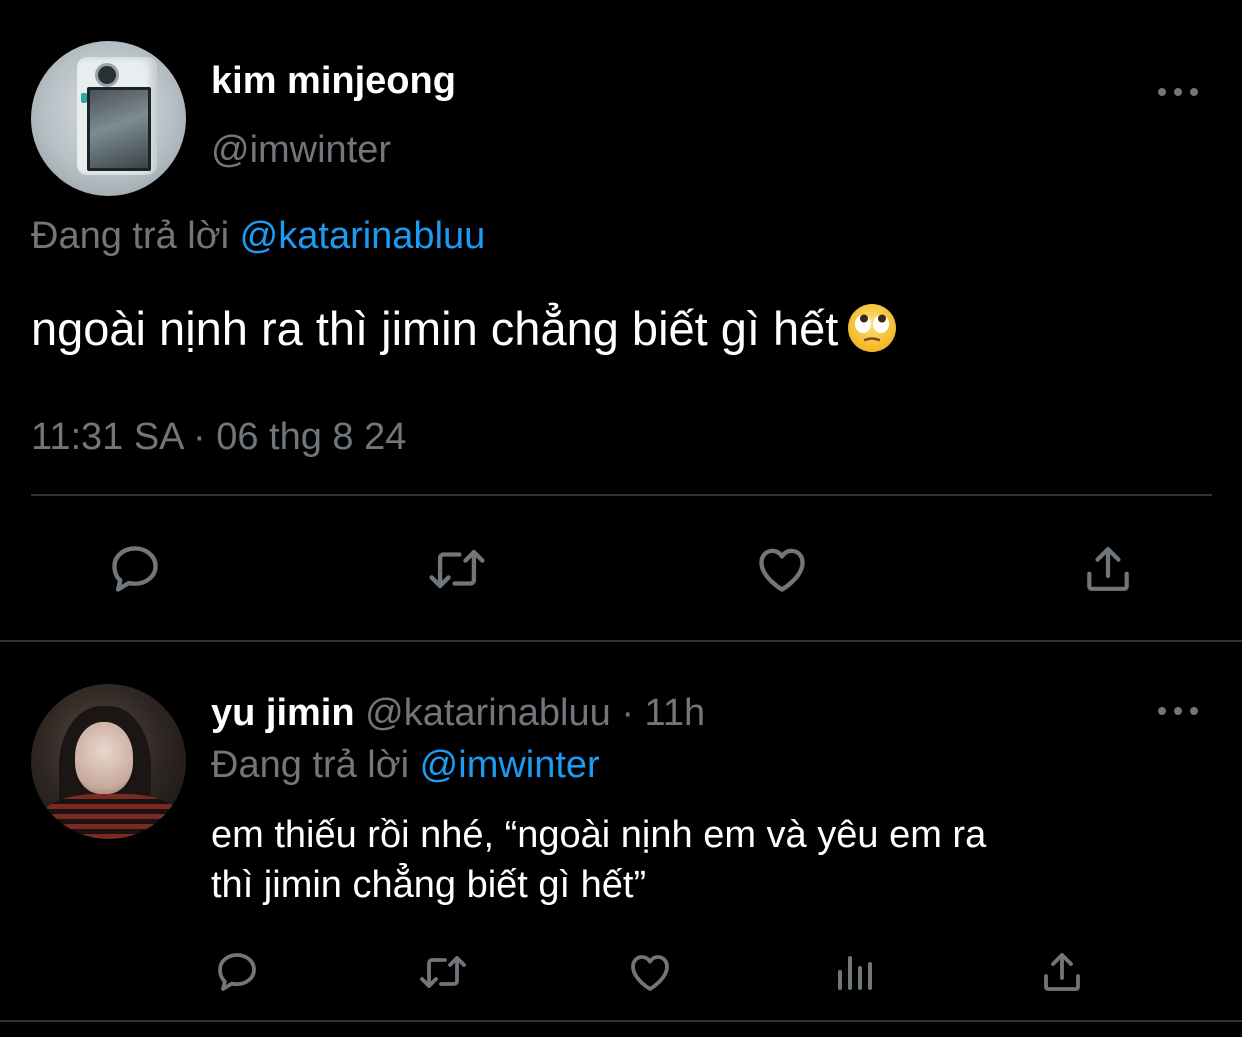 The height and width of the screenshot is (1037, 1242). Describe the element at coordinates (675, 713) in the screenshot. I see `tweet-age: 11h` at that location.